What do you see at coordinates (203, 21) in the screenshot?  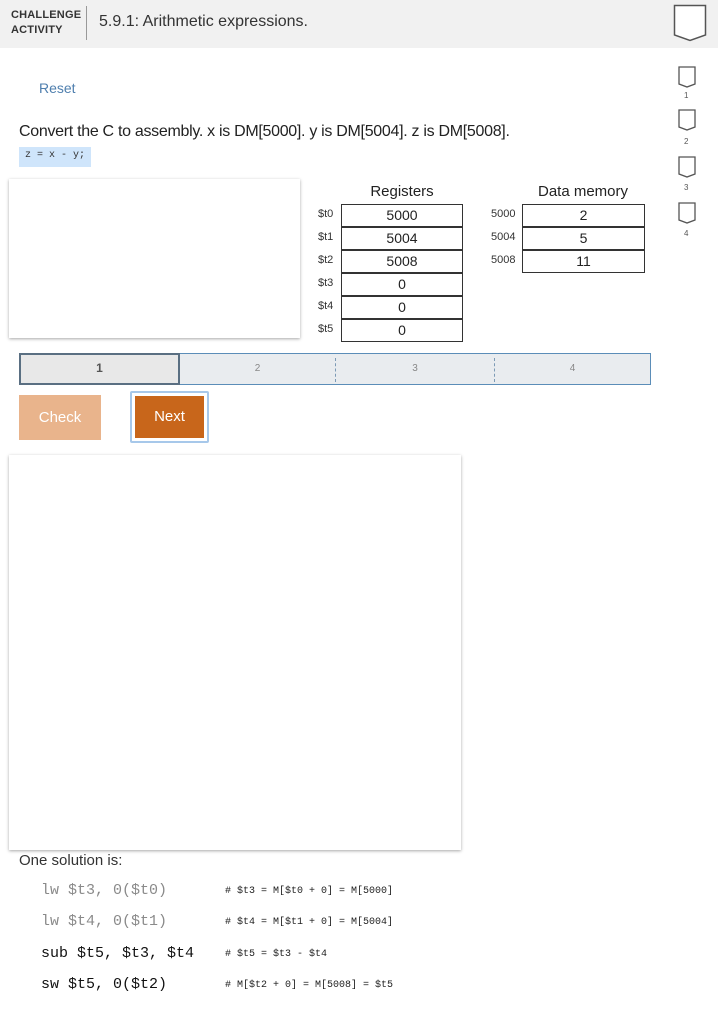 I see `activity-title: 5.9.1: Arithmetic expressions.` at bounding box center [203, 21].